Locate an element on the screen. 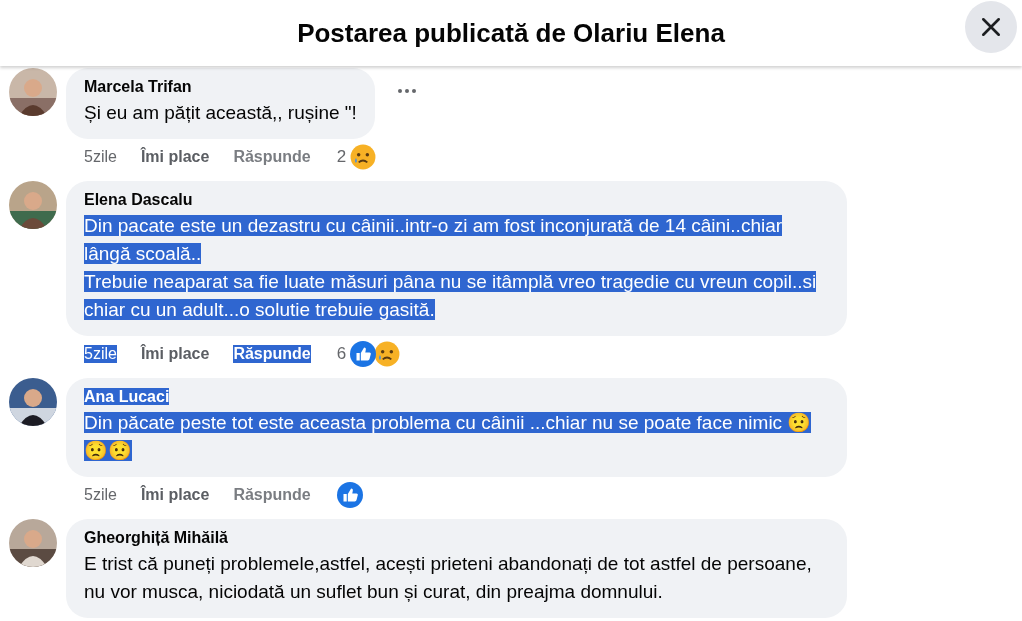 The width and height of the screenshot is (1022, 621). dialog-title: Postarea publicată de Olariu Elena is located at coordinates (511, 33).